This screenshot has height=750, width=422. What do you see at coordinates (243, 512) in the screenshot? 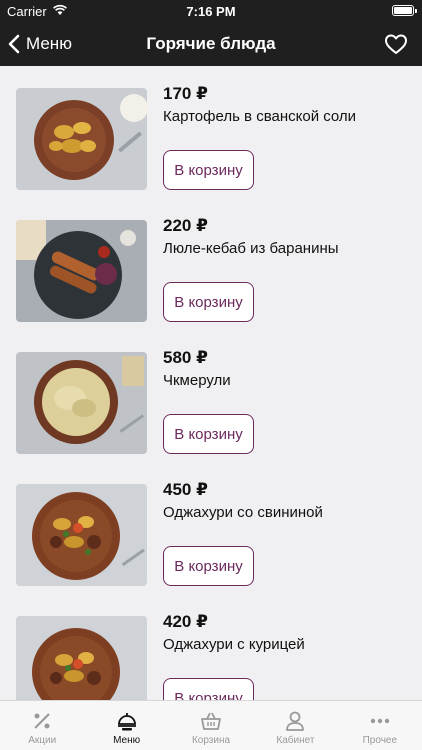
I see `dish-name: Оджахури со свининой` at bounding box center [243, 512].